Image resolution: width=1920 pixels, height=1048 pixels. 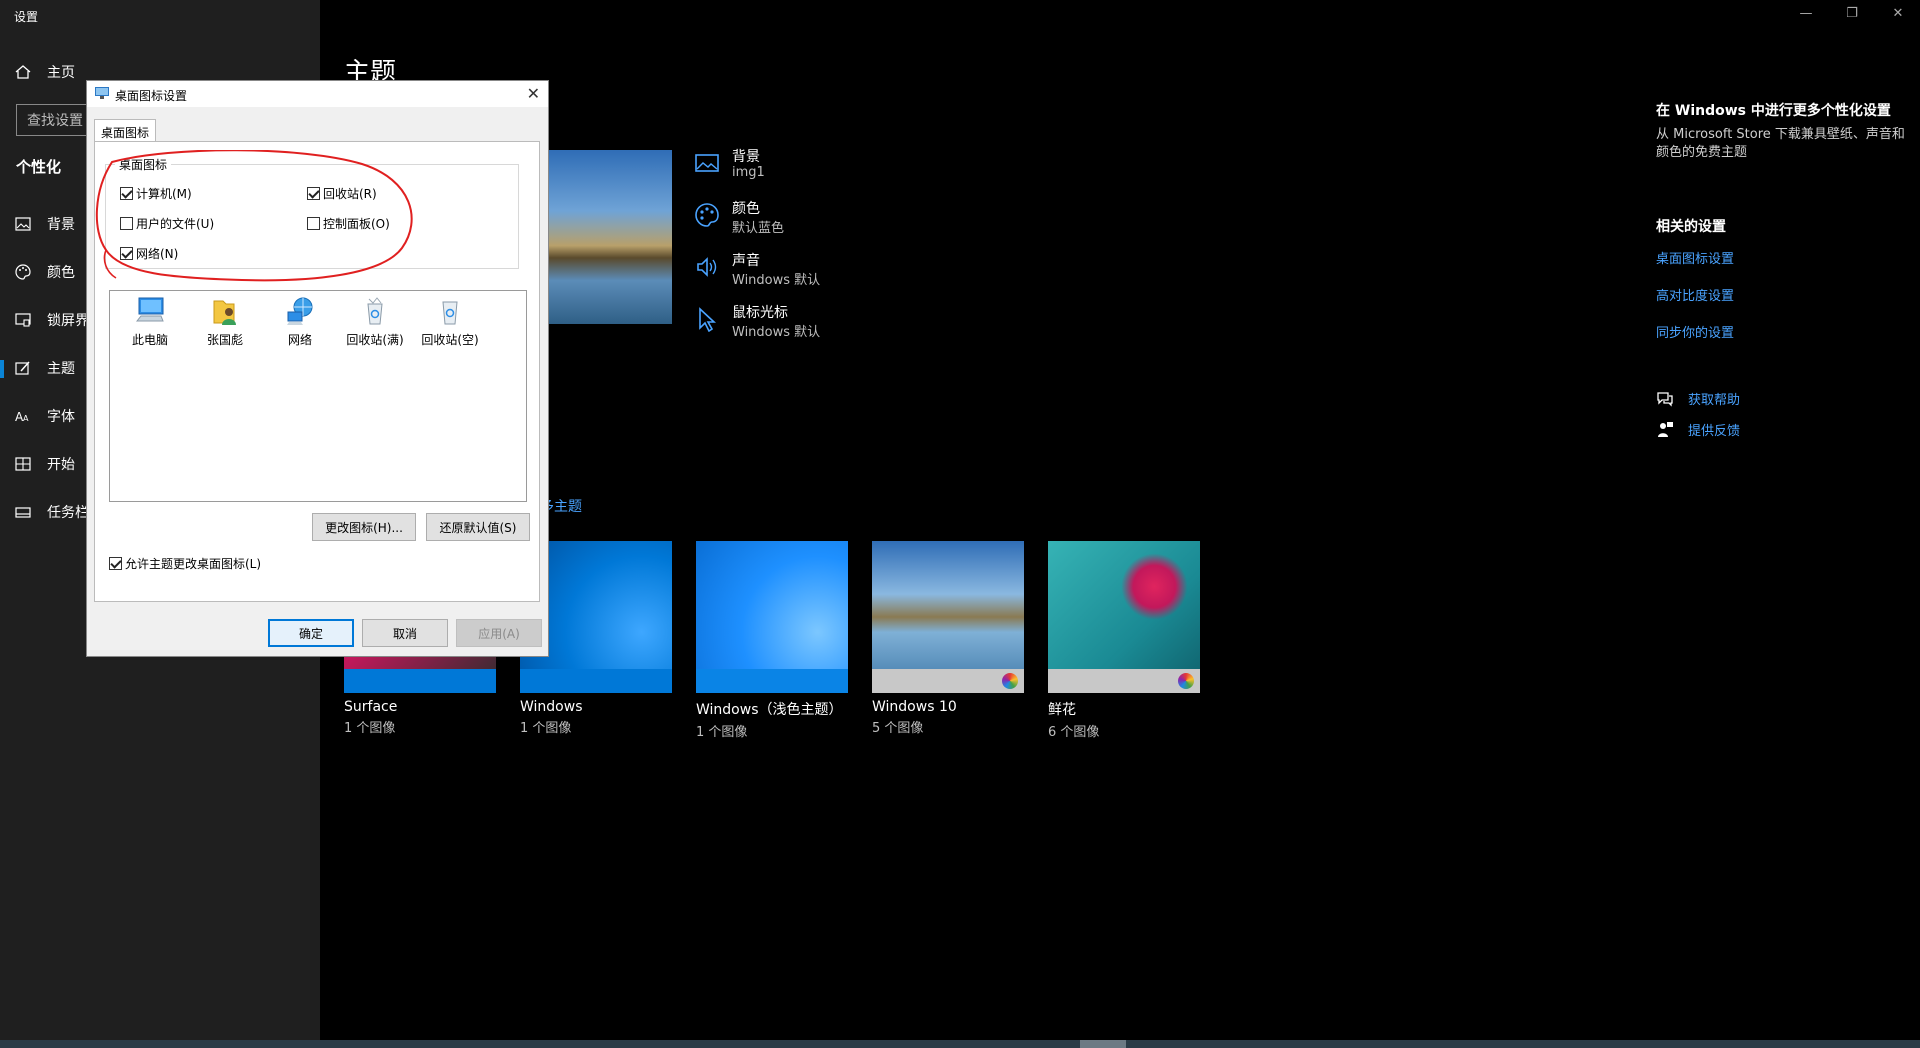 What do you see at coordinates (794, 220) in the screenshot?
I see `property-colors: 颜色 默认蓝色` at bounding box center [794, 220].